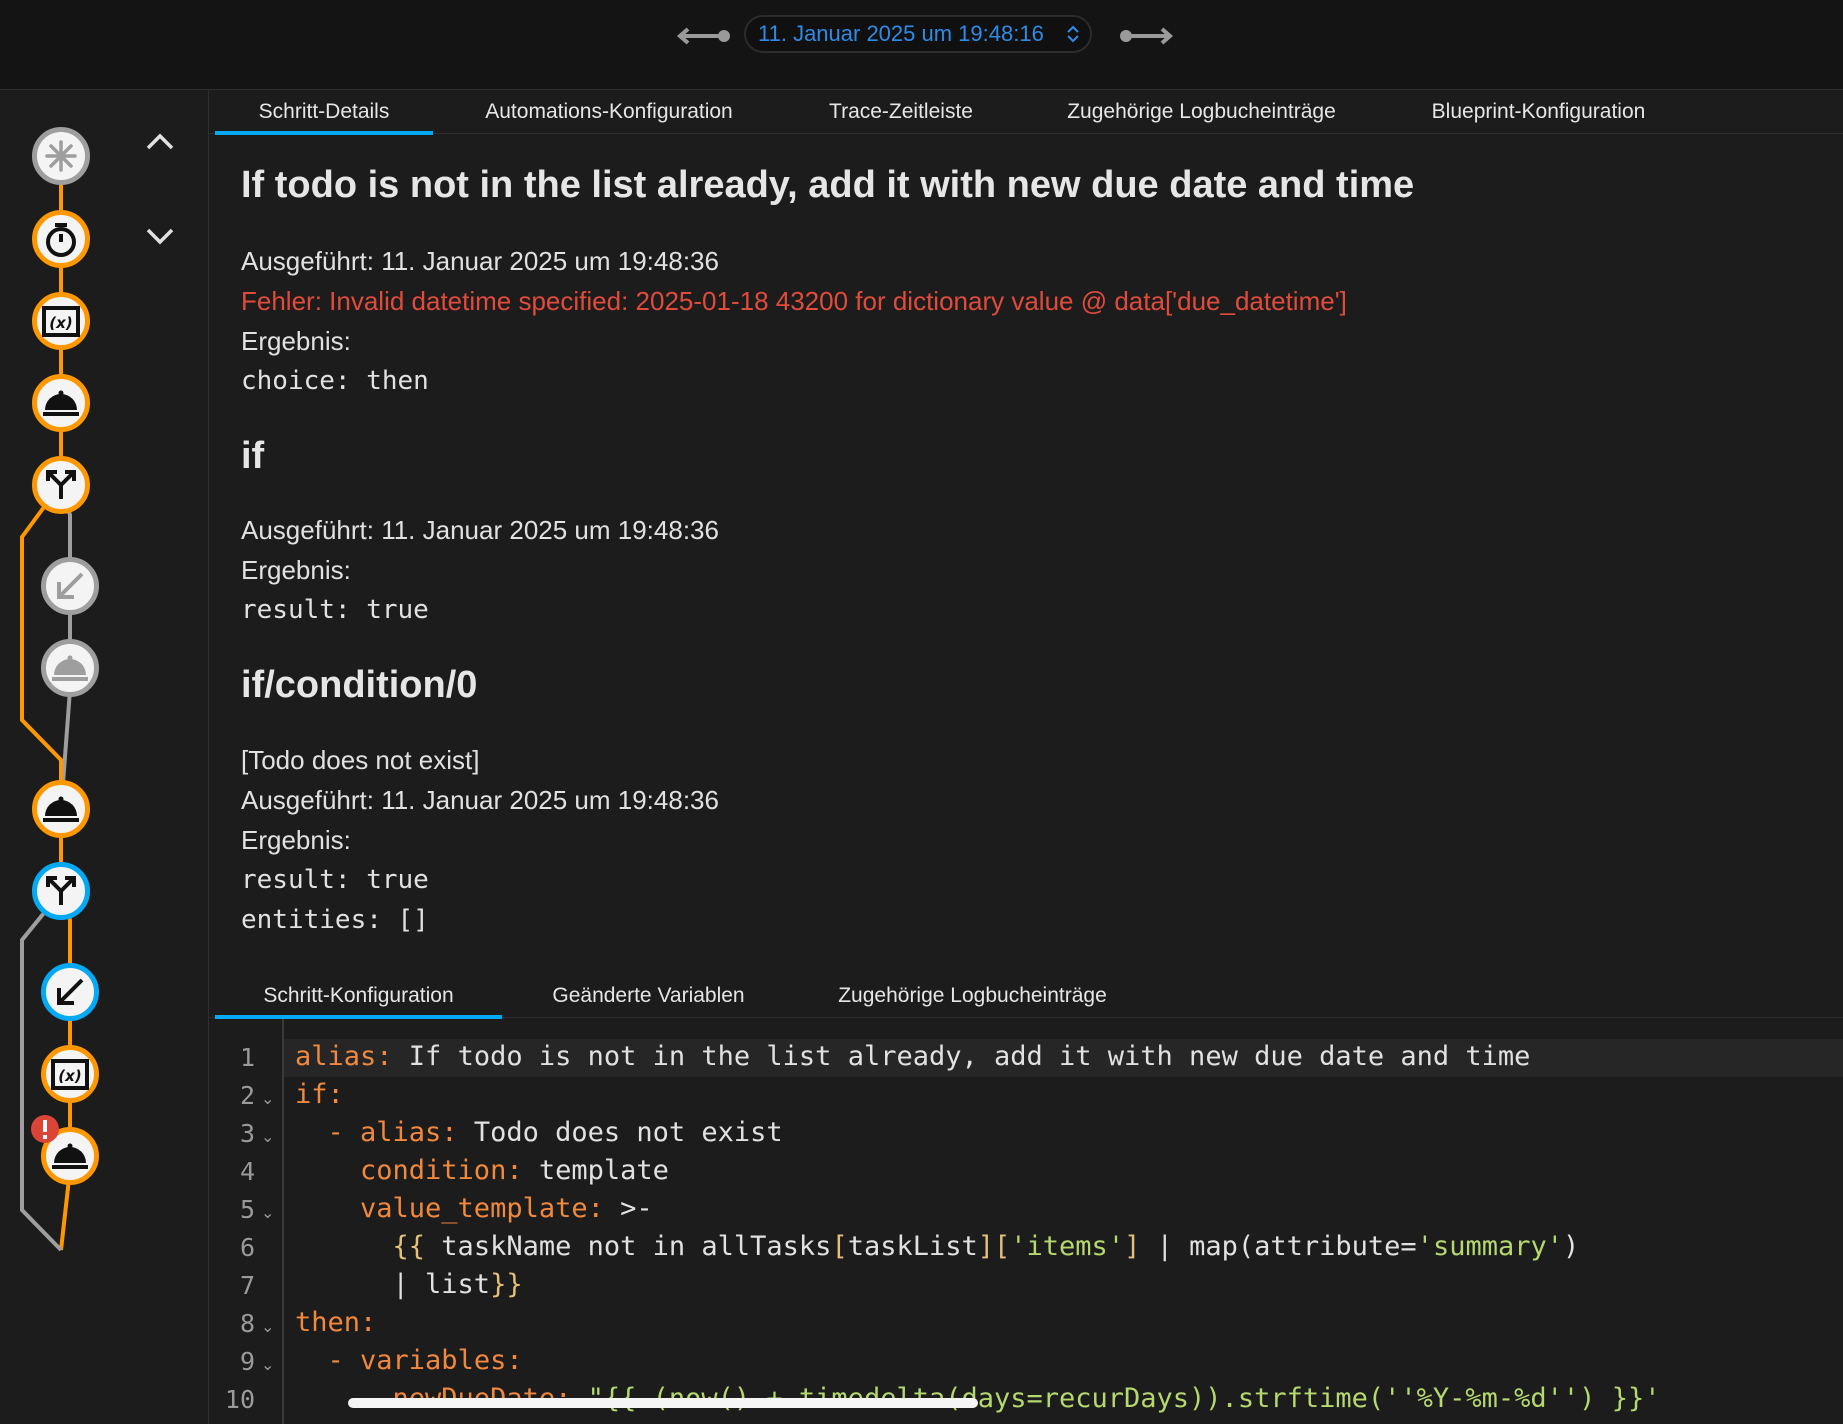 This screenshot has width=1843, height=1424. I want to click on tab-automation-config: Automations-Konfiguration, so click(609, 110).